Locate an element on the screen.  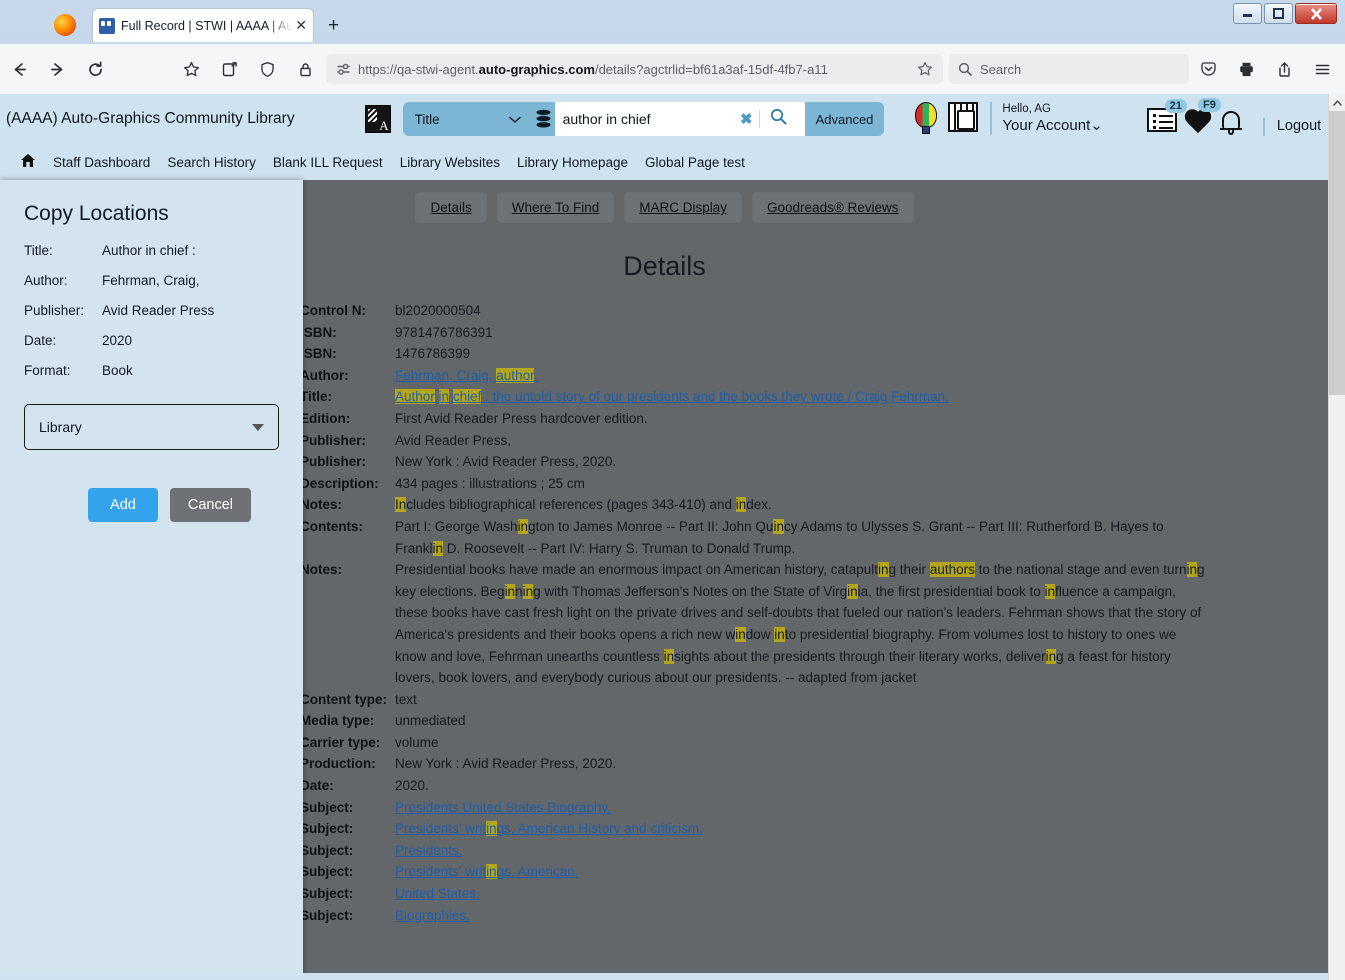
record-field-value: Presidents United States Biography. is located at coordinates (801, 808).